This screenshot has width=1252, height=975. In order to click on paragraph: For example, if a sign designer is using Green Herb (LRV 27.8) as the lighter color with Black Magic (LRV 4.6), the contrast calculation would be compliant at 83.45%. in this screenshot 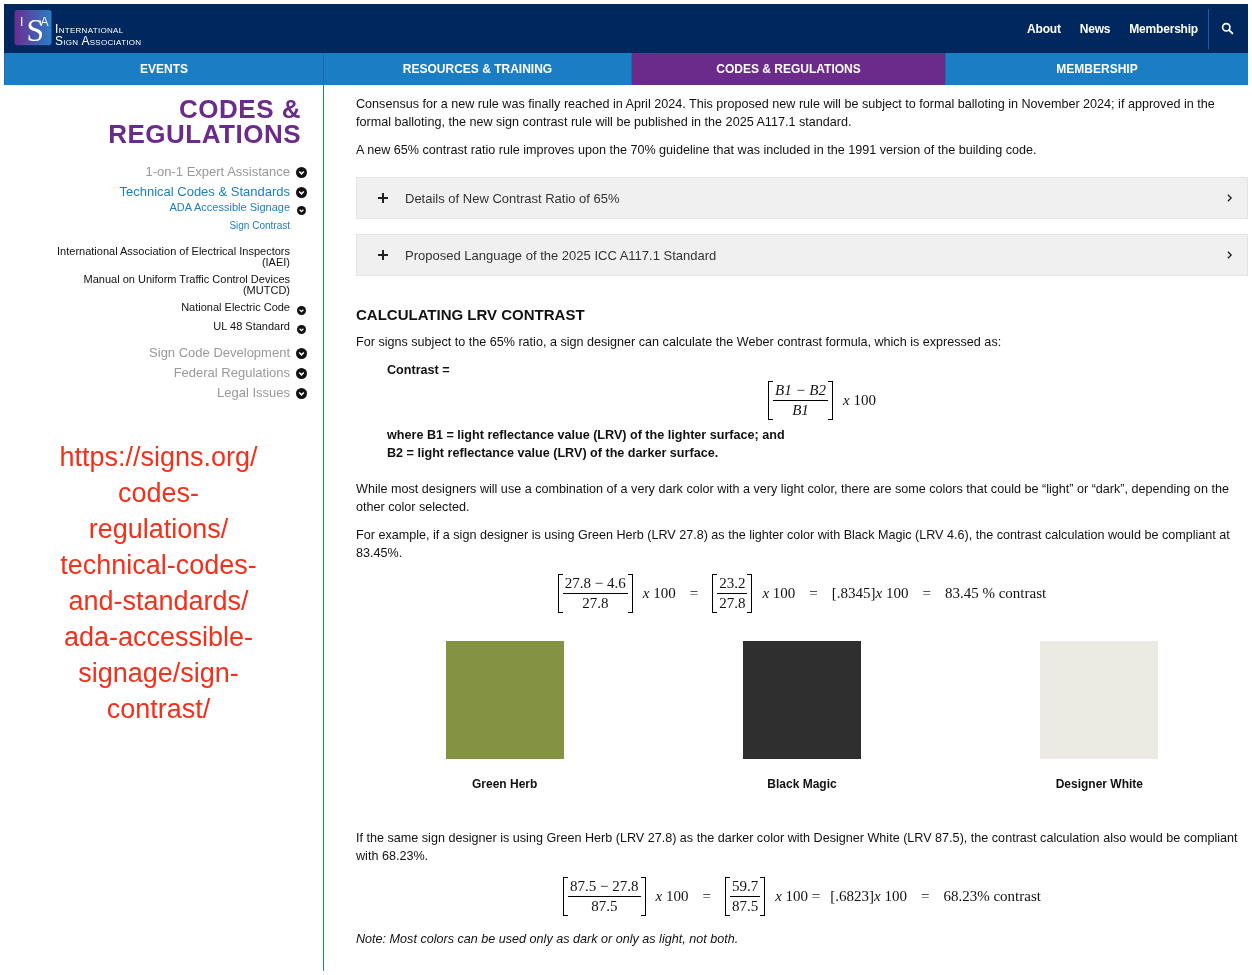, I will do `click(793, 544)`.